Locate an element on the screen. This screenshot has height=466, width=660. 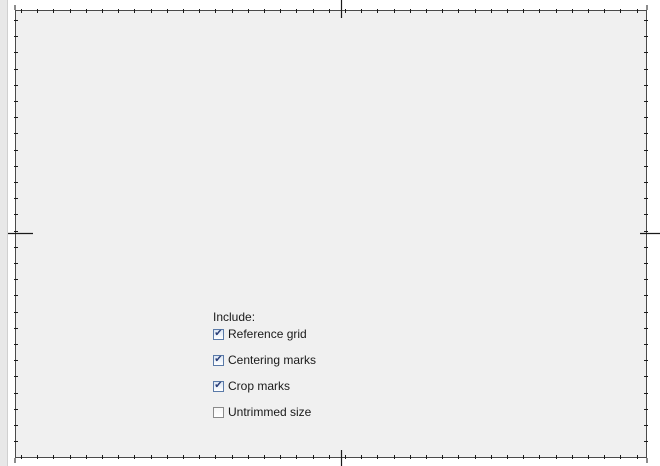
centering-marks-checkbox: ✔ is located at coordinates (218, 360).